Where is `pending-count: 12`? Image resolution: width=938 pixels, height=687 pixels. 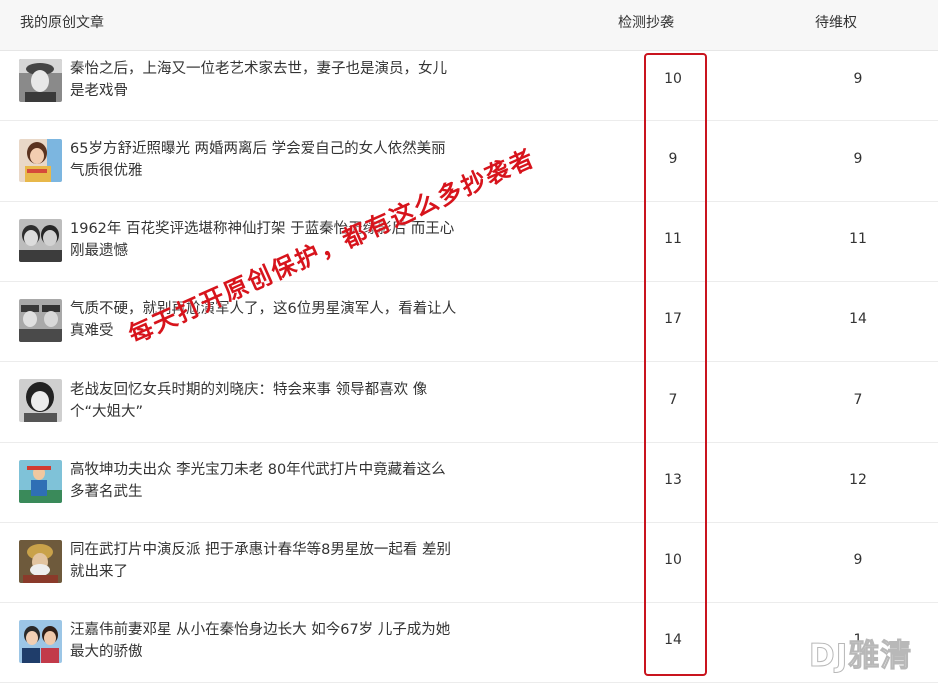 pending-count: 12 is located at coordinates (858, 480).